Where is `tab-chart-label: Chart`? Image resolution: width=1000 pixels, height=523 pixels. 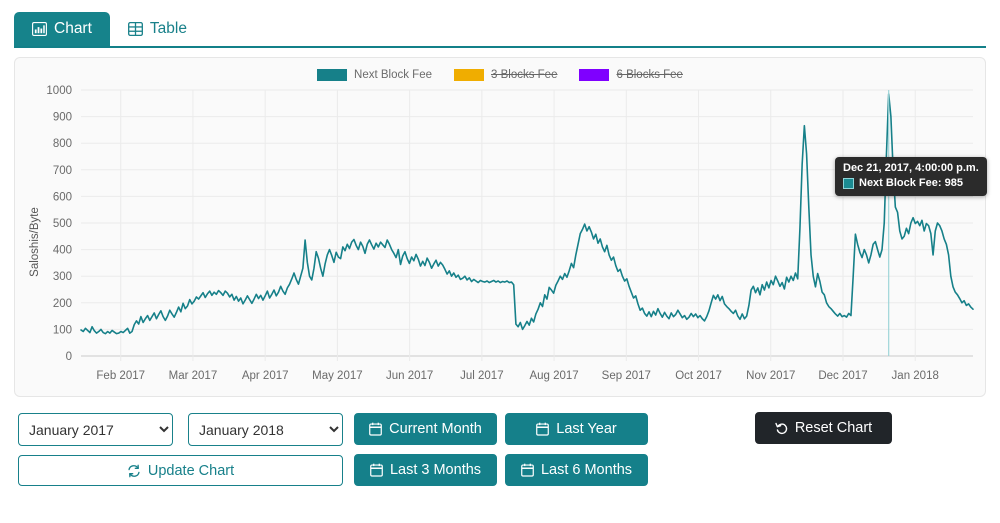
tab-chart-label: Chart is located at coordinates (73, 28).